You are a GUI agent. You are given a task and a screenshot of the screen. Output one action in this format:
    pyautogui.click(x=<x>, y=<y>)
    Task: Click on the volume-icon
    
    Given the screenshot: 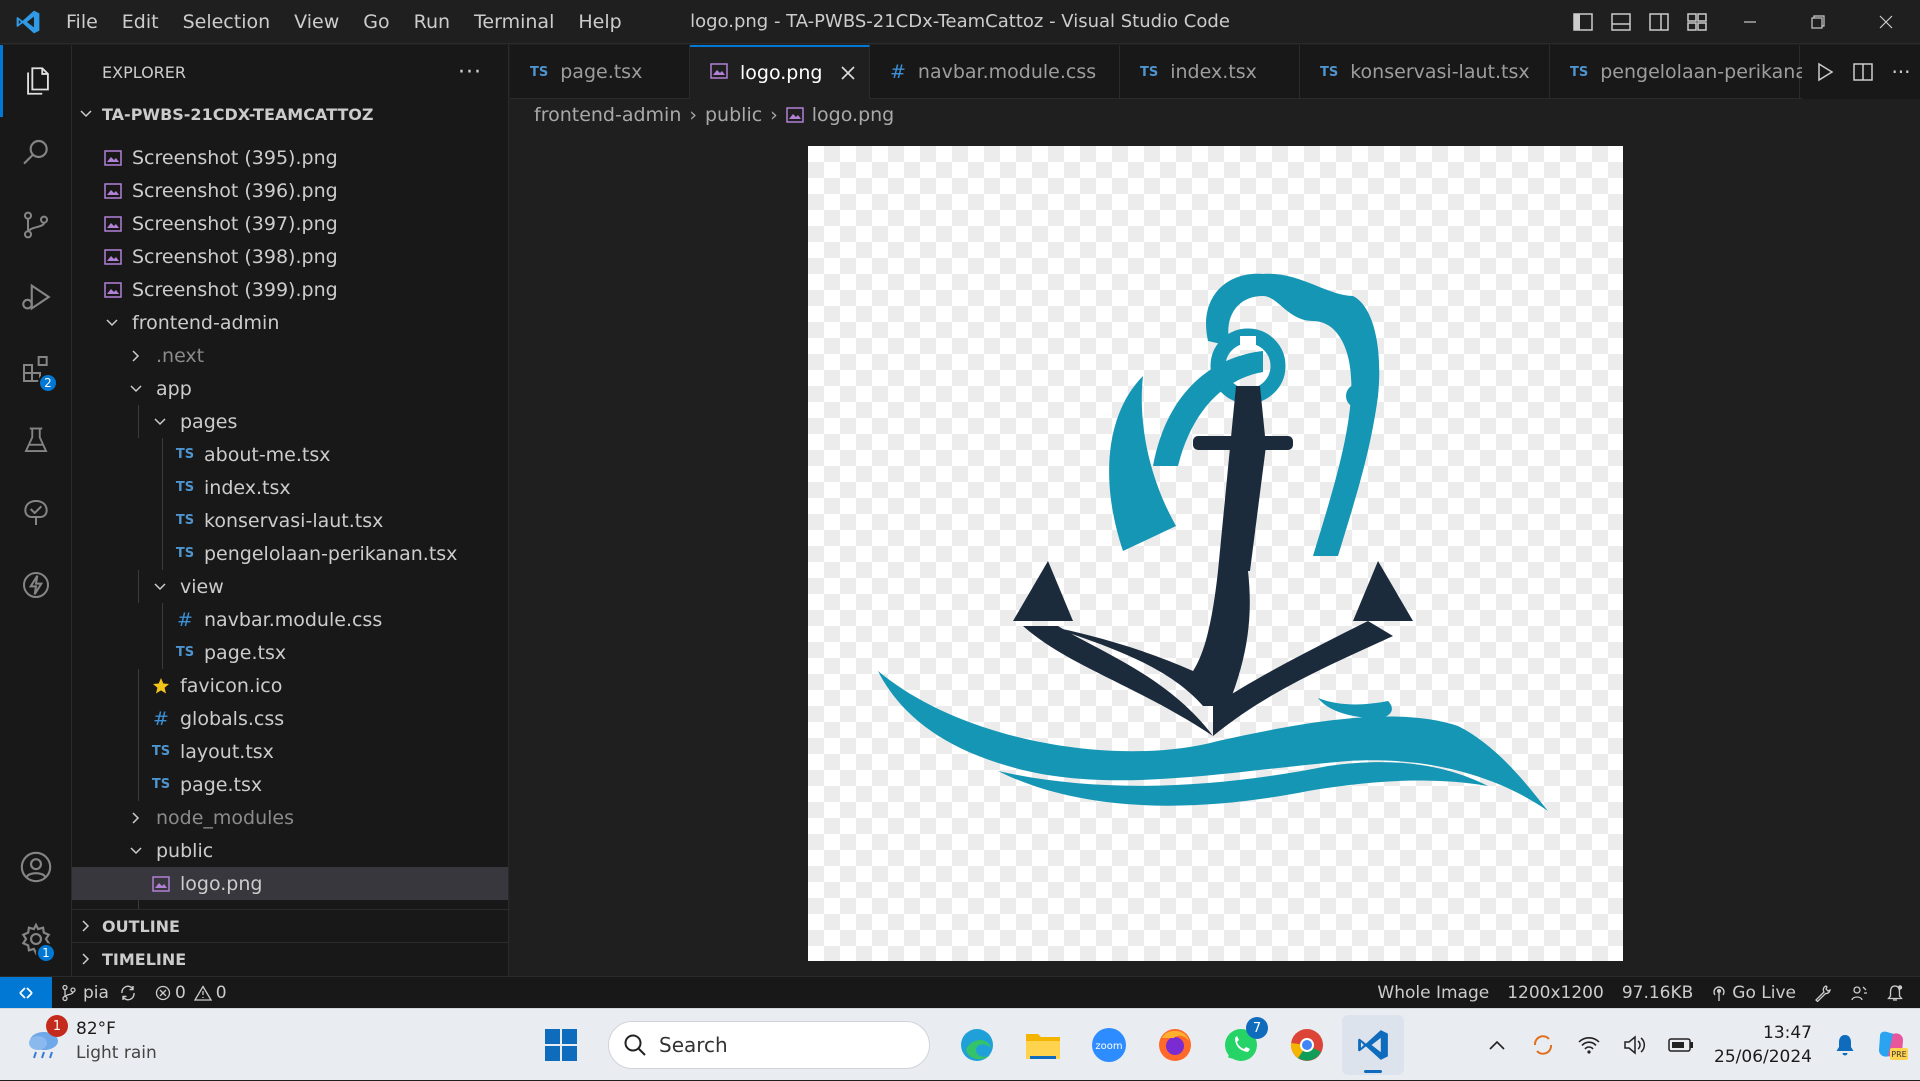 What is the action you would take?
    pyautogui.click(x=1635, y=1045)
    